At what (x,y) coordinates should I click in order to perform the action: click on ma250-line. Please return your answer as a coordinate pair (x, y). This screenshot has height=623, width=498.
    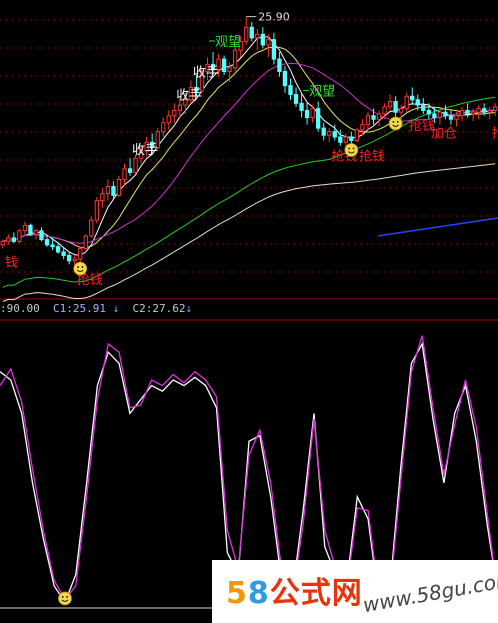
    Looking at the image, I should click on (437, 227).